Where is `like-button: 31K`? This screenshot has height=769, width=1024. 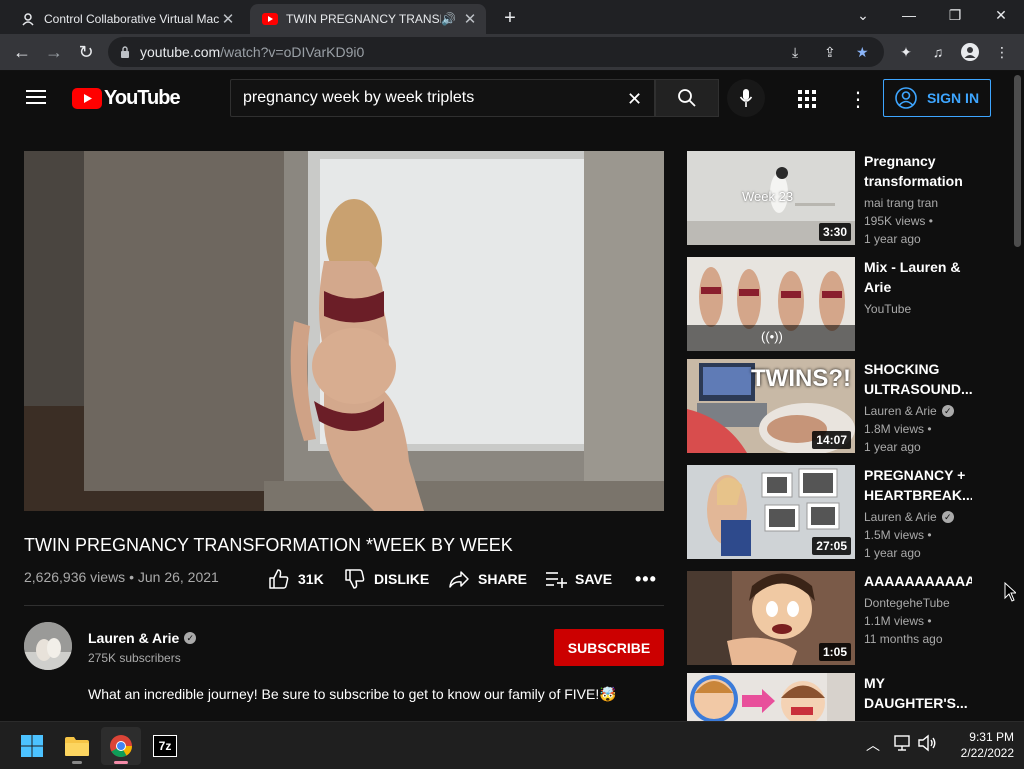
like-button: 31K is located at coordinates (296, 579).